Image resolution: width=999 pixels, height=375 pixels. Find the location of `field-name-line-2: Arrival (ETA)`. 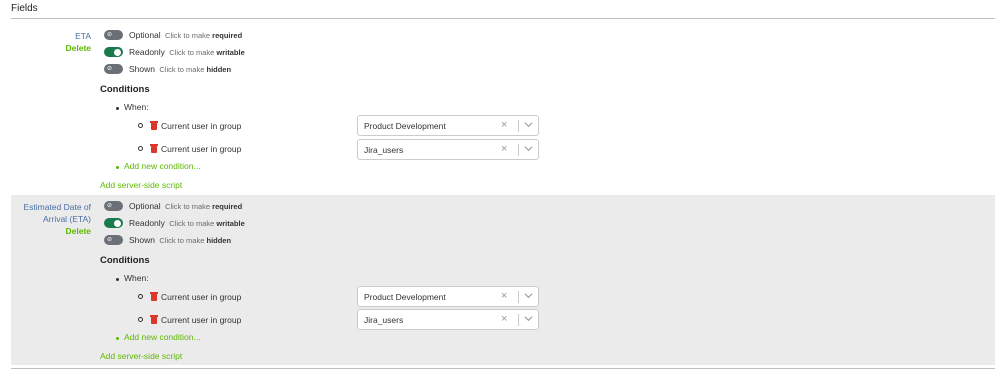

field-name-line-2: Arrival (ETA) is located at coordinates (66, 219).